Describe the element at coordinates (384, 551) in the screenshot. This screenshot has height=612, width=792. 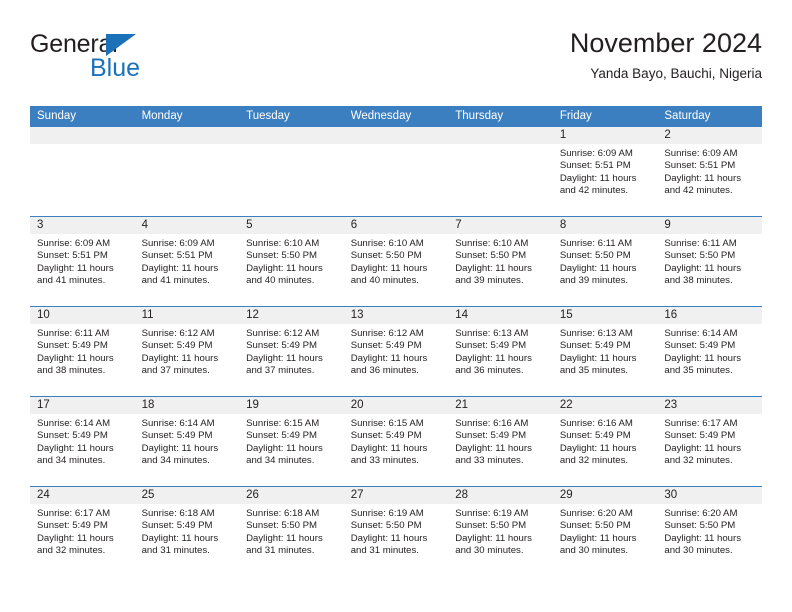
I see `daylight-duration-line2: and 31 minutes.` at that location.